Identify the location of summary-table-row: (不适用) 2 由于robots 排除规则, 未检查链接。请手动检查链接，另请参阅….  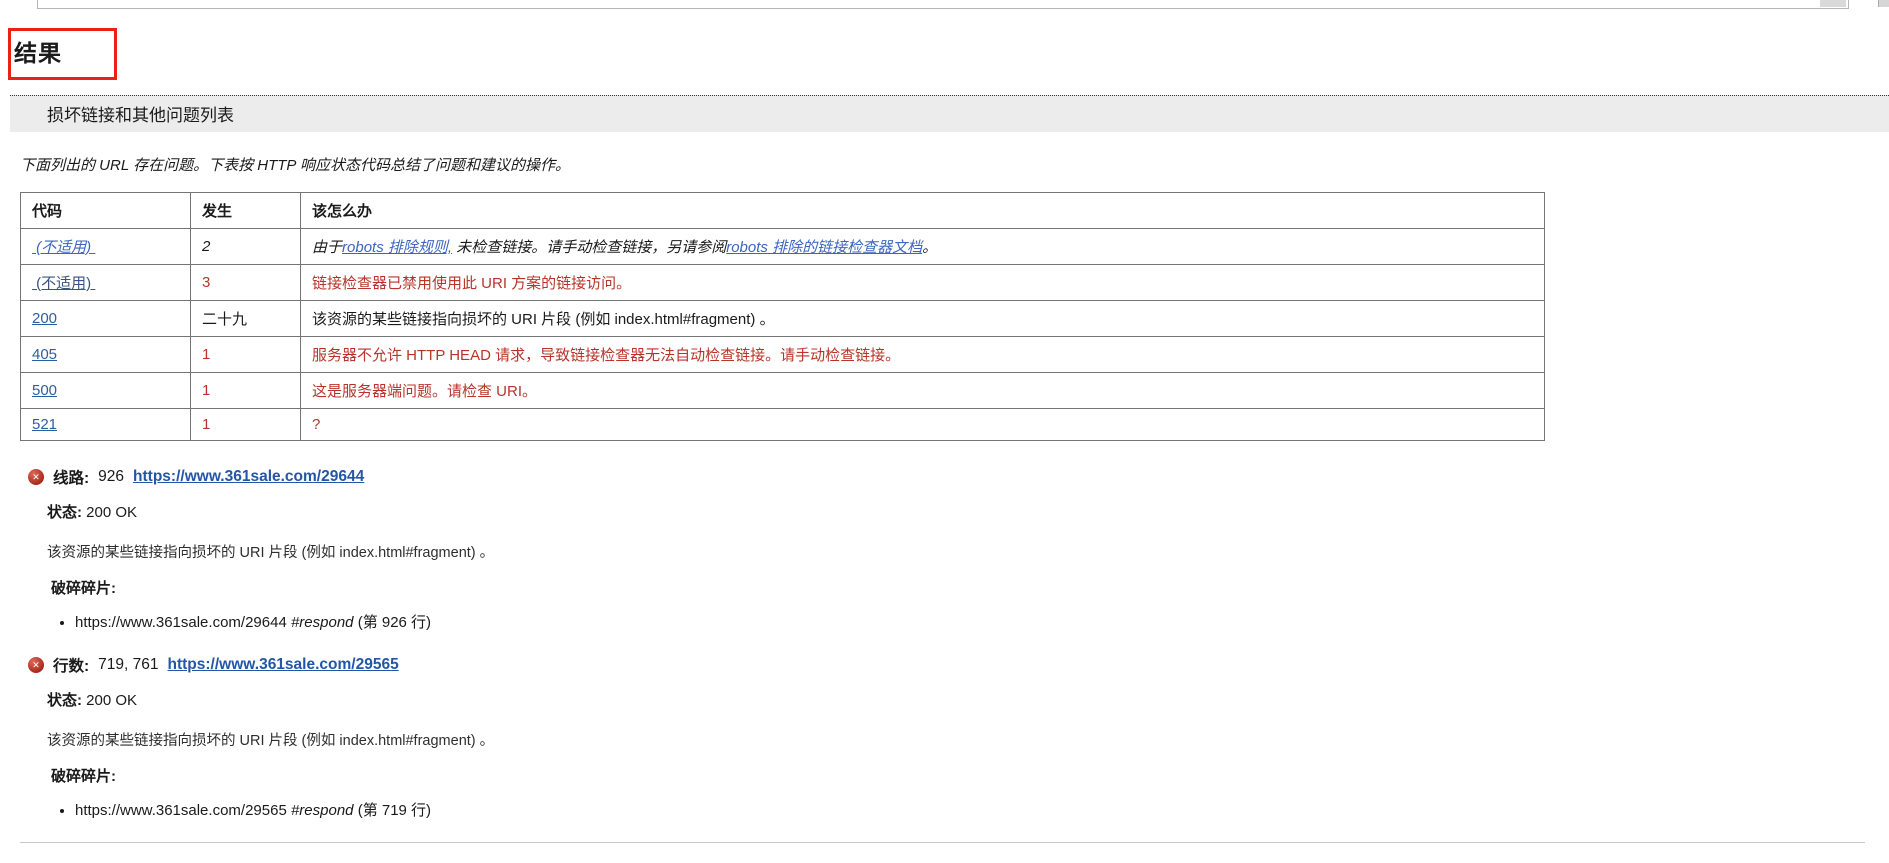
(782, 246).